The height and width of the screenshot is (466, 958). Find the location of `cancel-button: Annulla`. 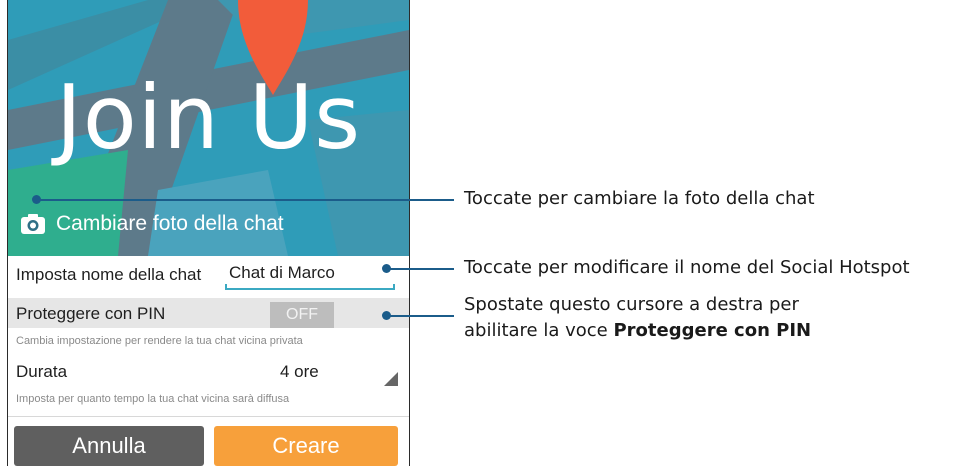

cancel-button: Annulla is located at coordinates (109, 446).